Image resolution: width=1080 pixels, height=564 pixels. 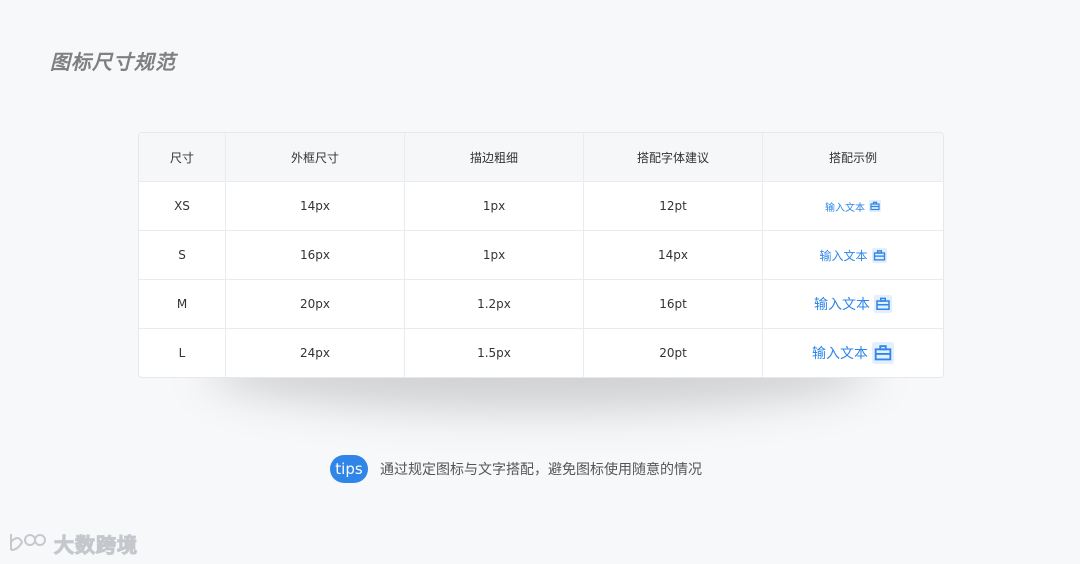 I want to click on table-header-row: 尺寸 外框尺寸 描边粗细 搭配字体建议 搭配示例, so click(x=541, y=157).